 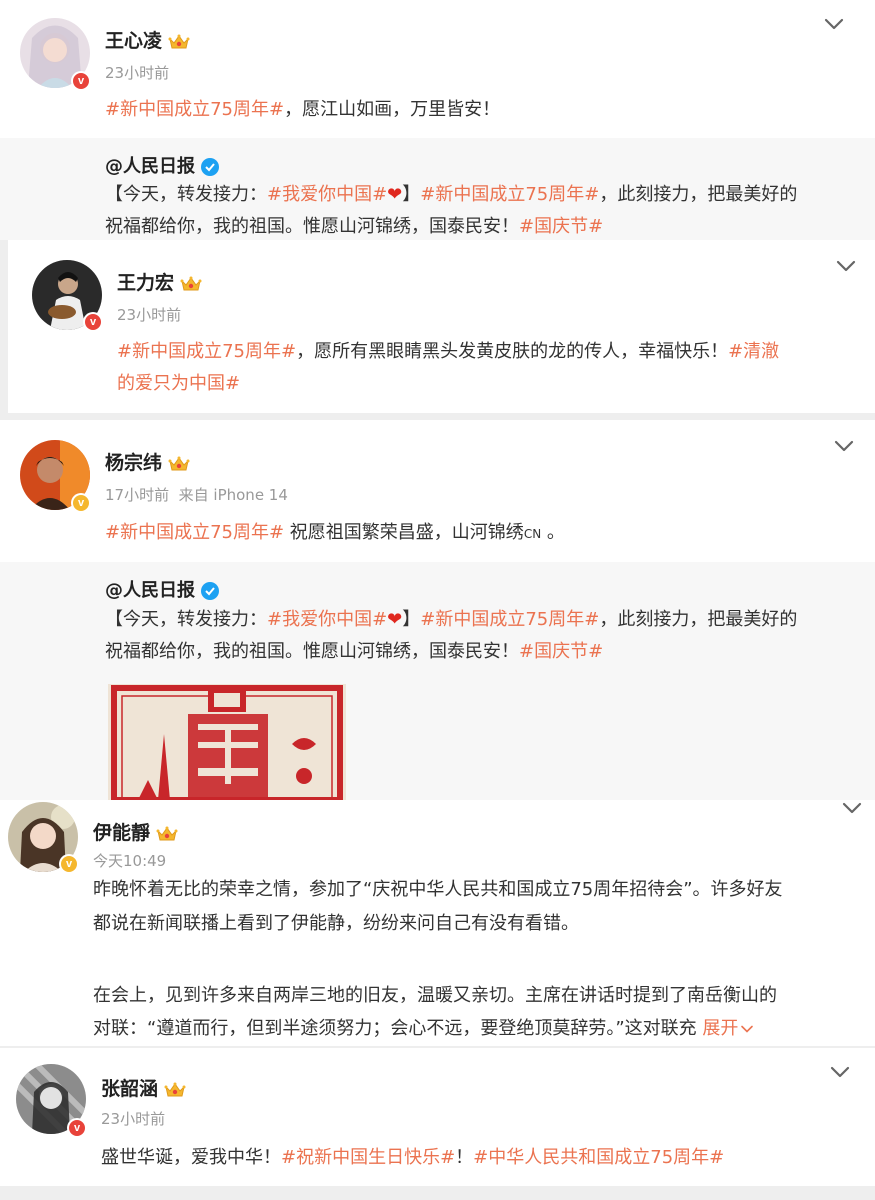 I want to click on topic-tag: #清澈, so click(x=753, y=351).